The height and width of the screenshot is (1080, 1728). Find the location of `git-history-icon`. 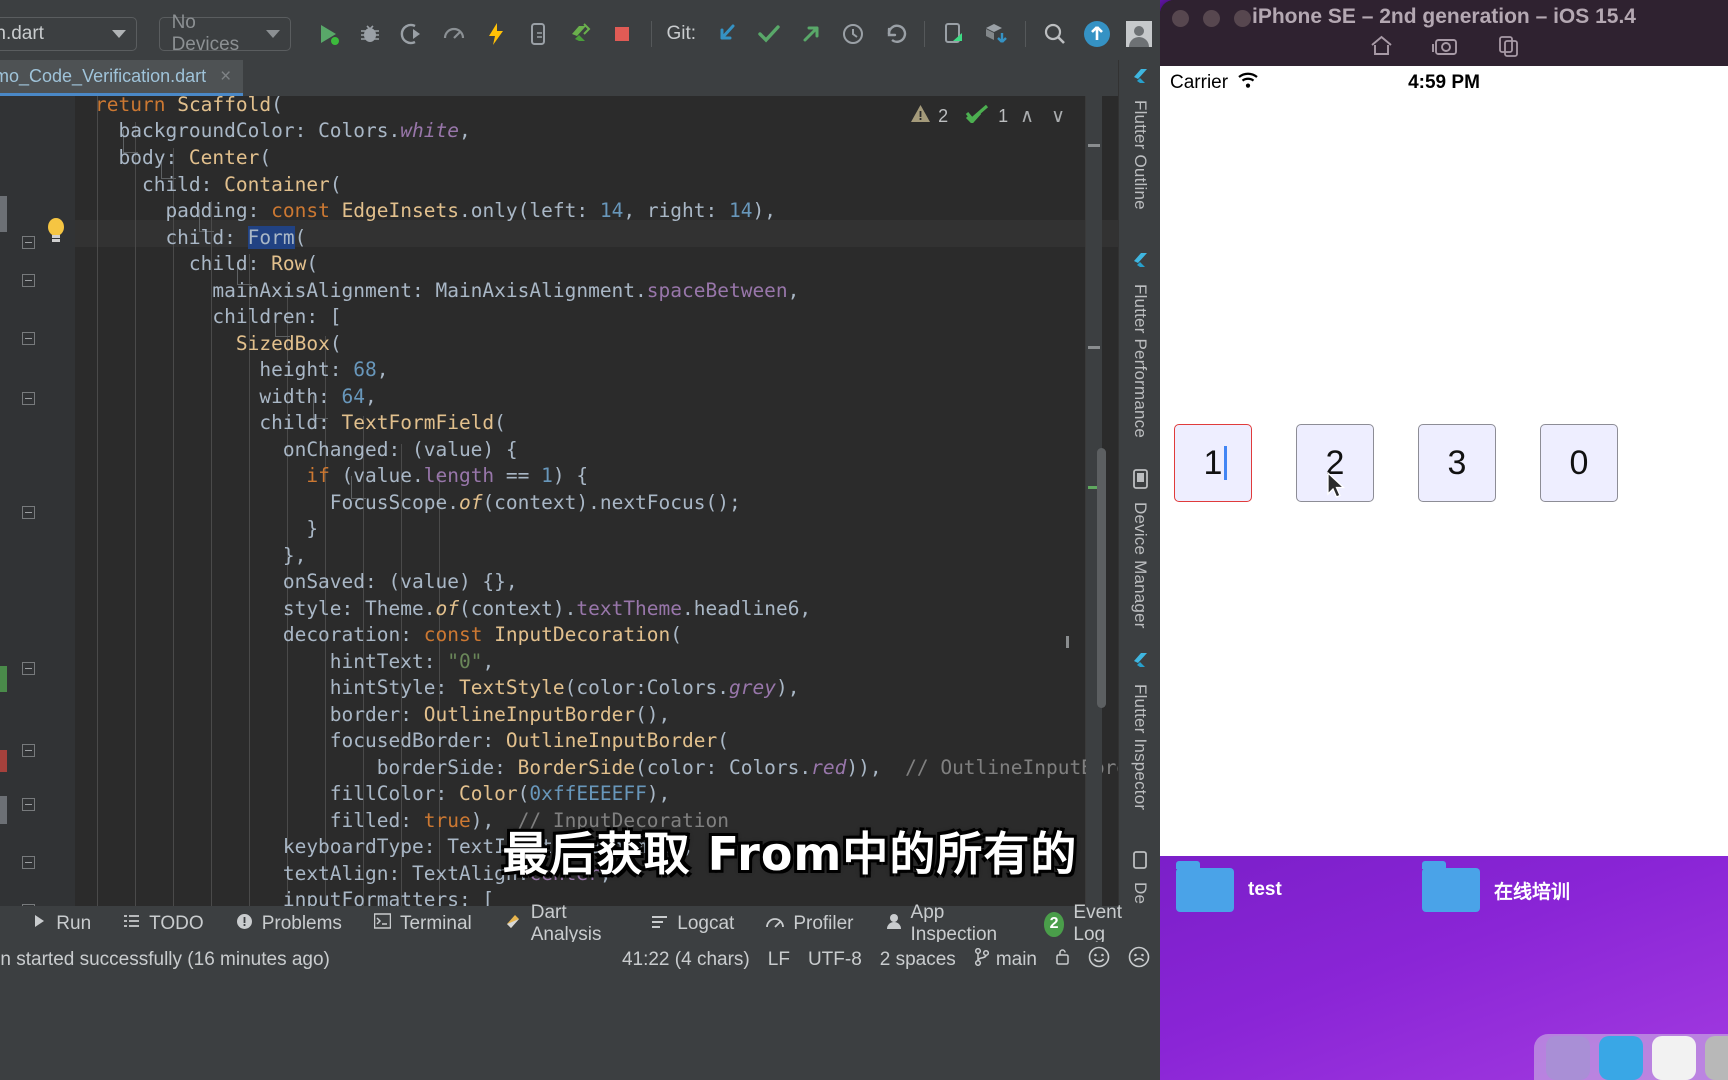

git-history-icon is located at coordinates (853, 34).